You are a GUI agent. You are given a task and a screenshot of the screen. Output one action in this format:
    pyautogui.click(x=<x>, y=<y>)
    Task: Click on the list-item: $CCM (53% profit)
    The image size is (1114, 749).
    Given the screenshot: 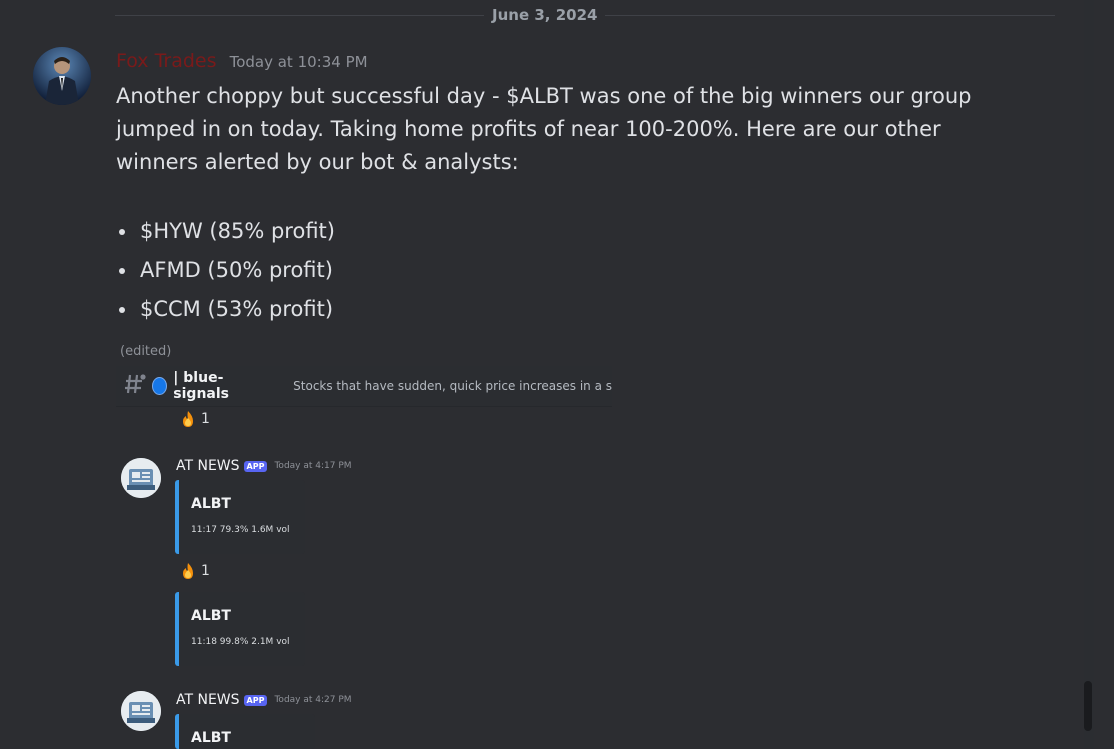 What is the action you would take?
    pyautogui.click(x=225, y=311)
    